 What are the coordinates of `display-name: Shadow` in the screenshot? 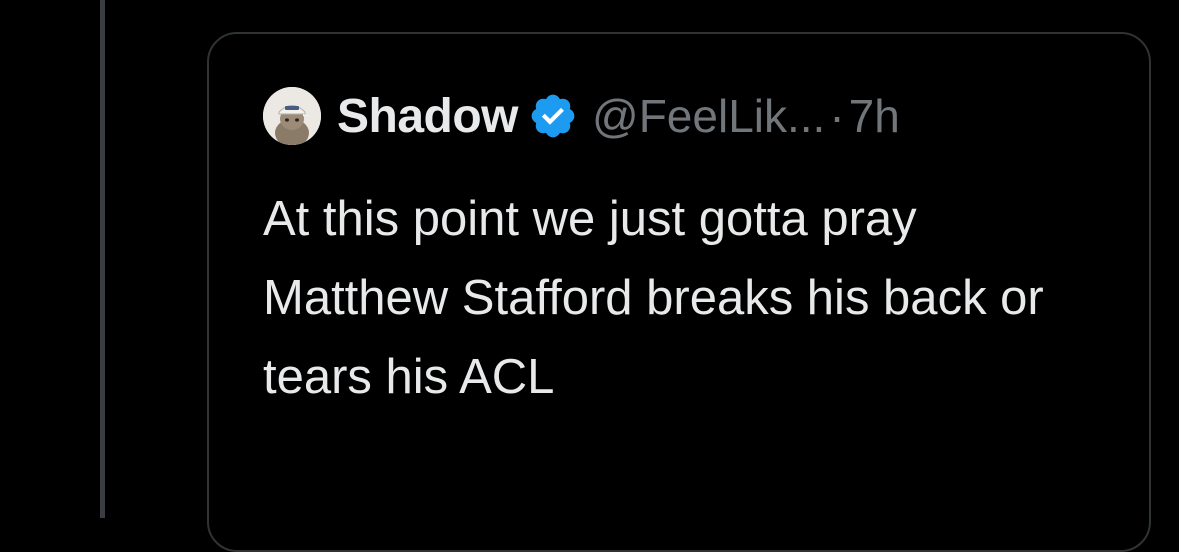 It's located at (428, 116).